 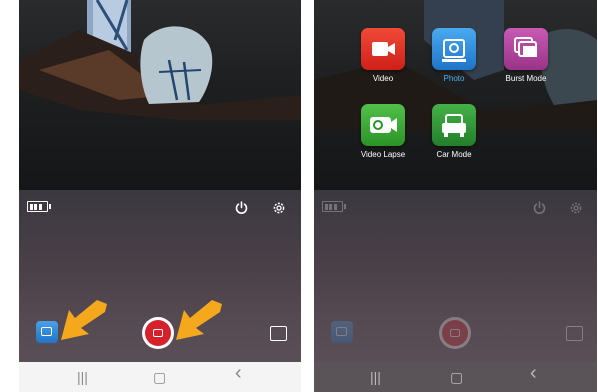 What do you see at coordinates (383, 78) in the screenshot?
I see `mode-label: Video` at bounding box center [383, 78].